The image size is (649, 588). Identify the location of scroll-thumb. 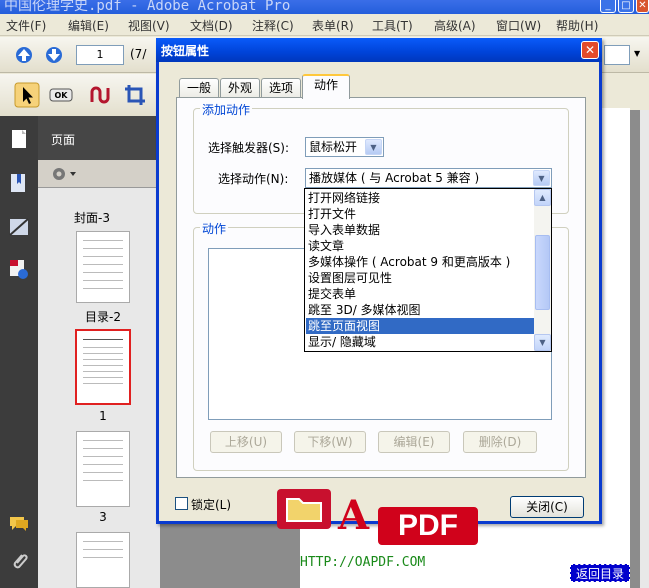
(542, 272).